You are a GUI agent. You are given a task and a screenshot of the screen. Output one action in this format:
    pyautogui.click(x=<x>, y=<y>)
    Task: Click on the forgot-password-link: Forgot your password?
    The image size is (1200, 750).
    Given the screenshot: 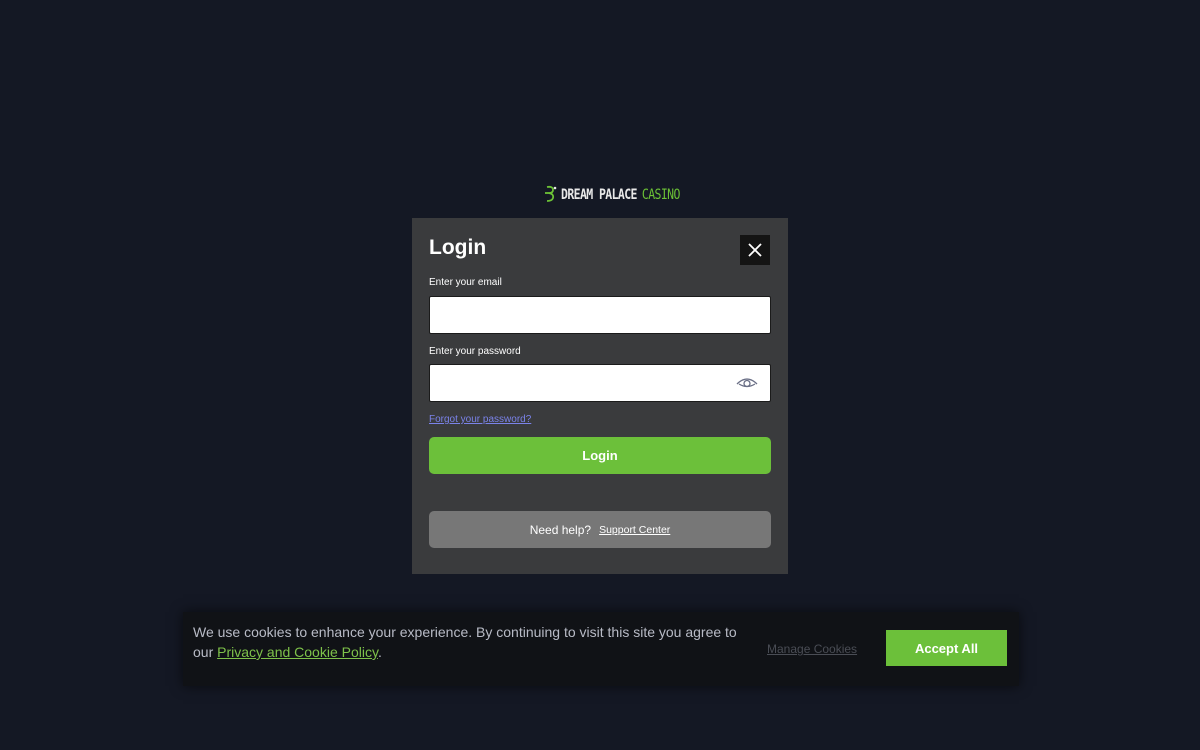 What is the action you would take?
    pyautogui.click(x=480, y=419)
    